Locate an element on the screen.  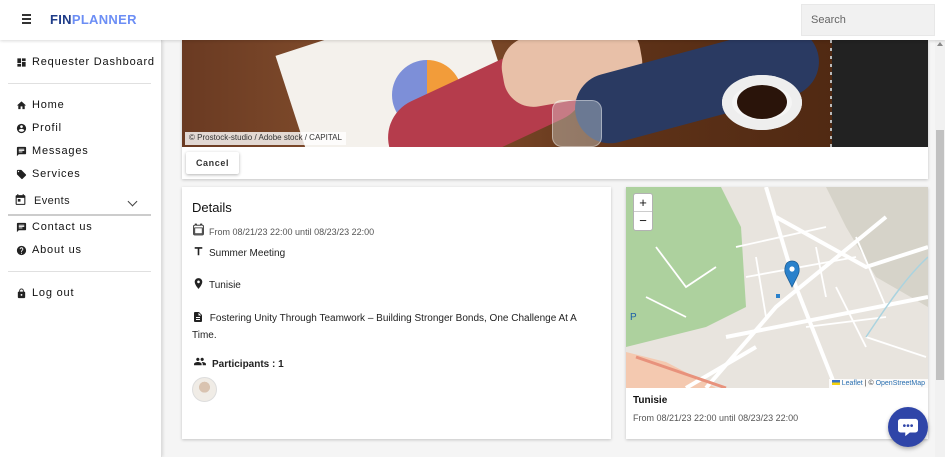
app-logo: FINPLANNER is located at coordinates (93, 19).